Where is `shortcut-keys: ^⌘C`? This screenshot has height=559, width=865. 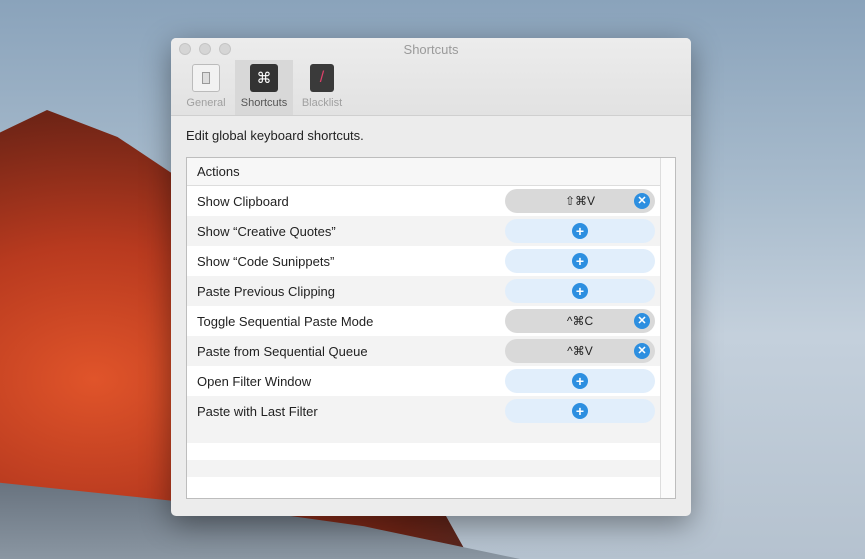
shortcut-keys: ^⌘C is located at coordinates (580, 321).